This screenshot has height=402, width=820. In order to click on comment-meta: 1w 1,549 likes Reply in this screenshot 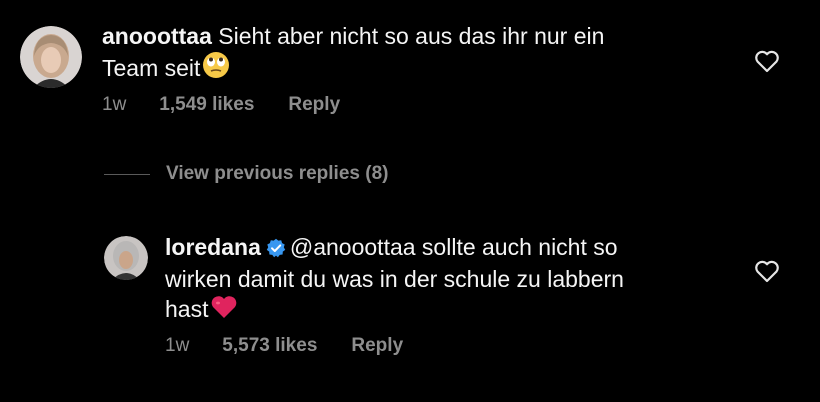, I will do `click(221, 105)`.